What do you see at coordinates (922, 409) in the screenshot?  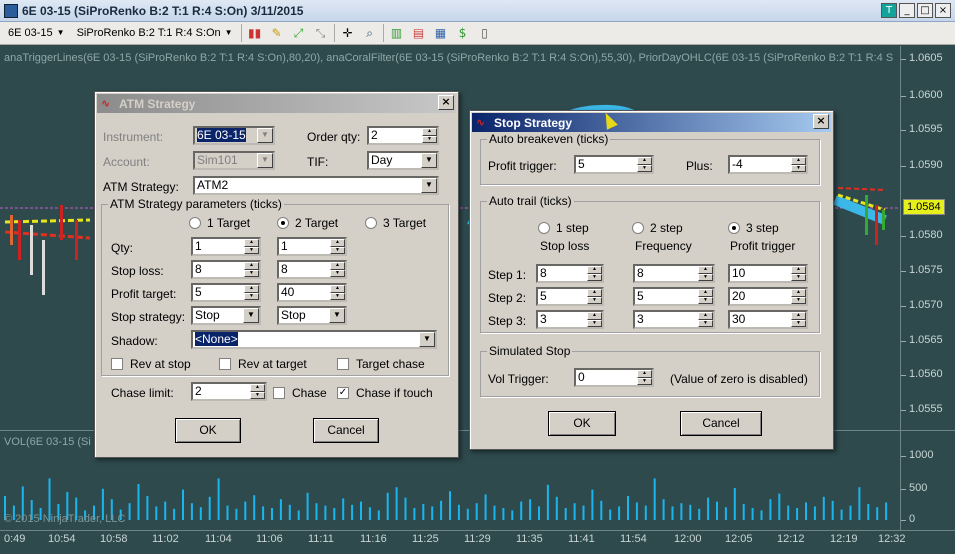 I see `price-tick: 1.0555` at bounding box center [922, 409].